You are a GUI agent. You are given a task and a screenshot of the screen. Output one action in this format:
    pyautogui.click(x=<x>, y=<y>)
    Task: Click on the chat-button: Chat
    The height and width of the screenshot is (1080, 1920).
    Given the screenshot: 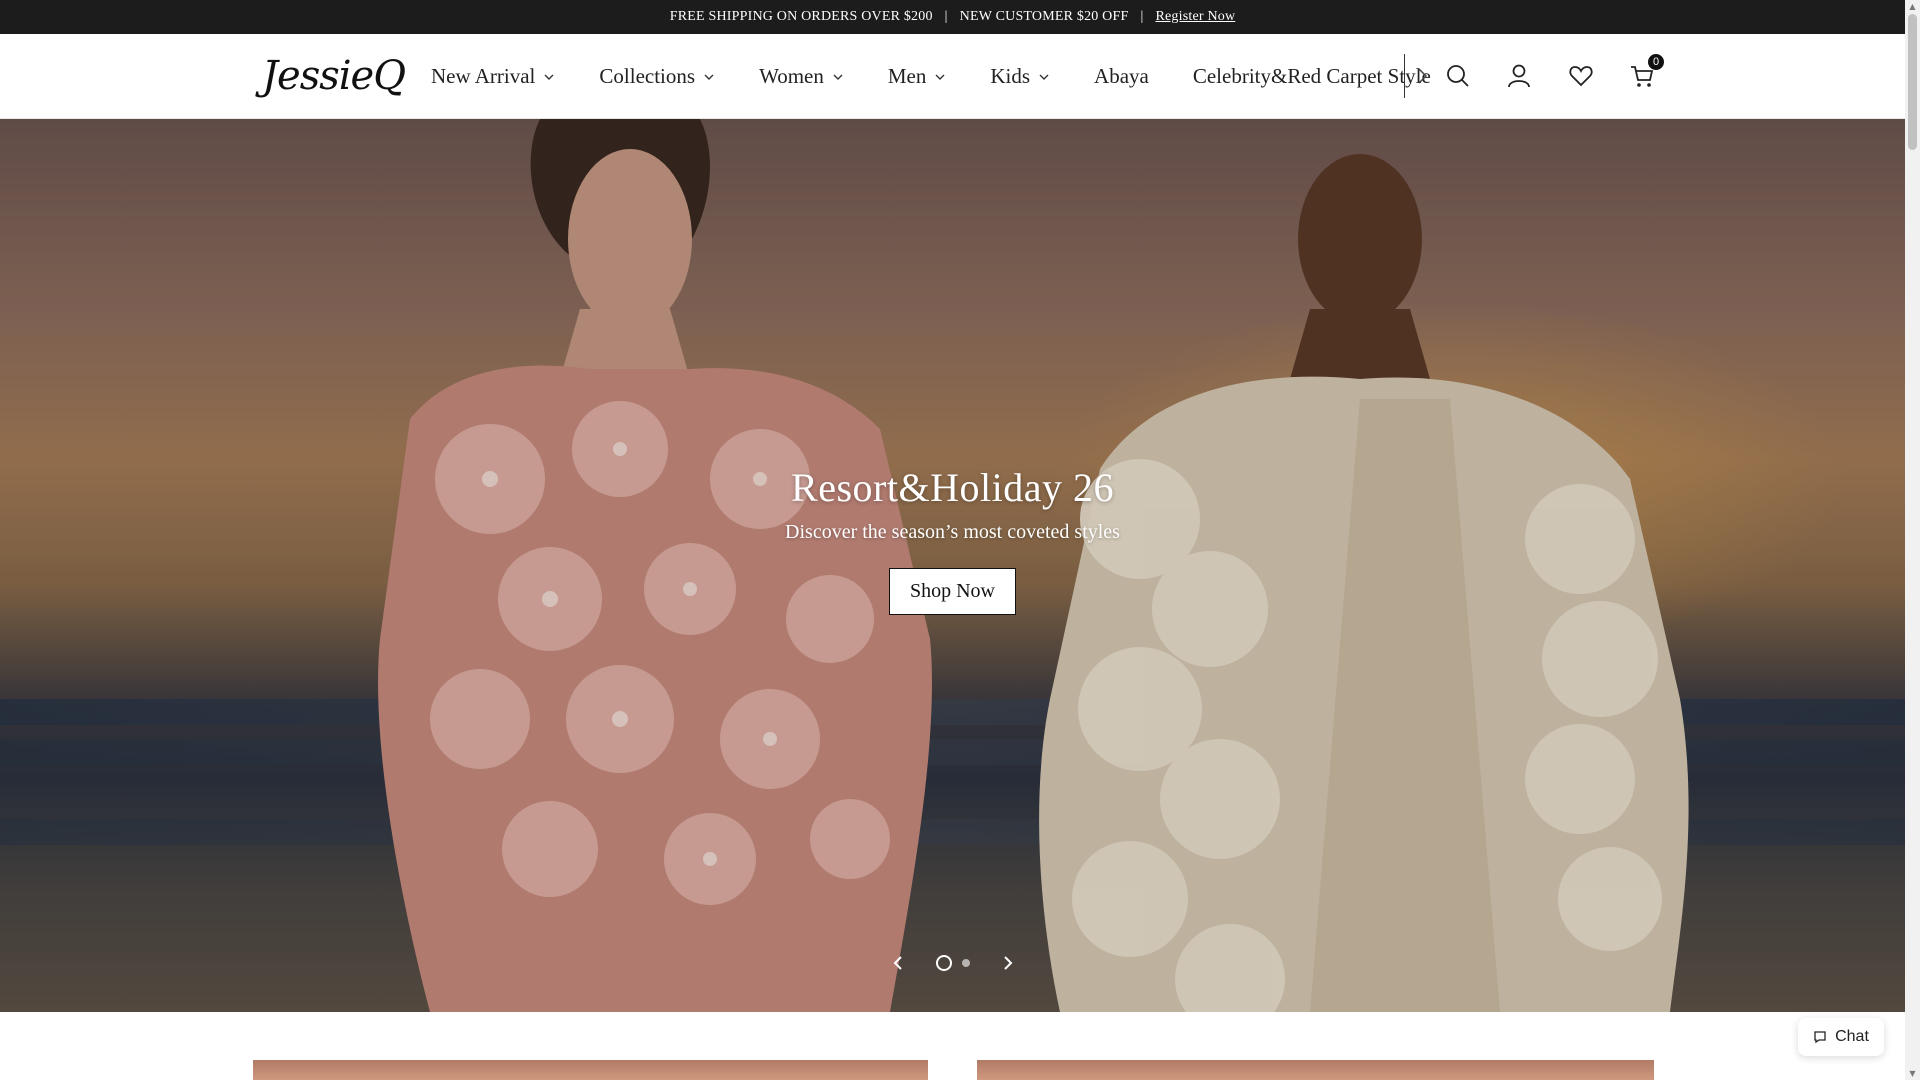 What is the action you would take?
    pyautogui.click(x=1841, y=1037)
    